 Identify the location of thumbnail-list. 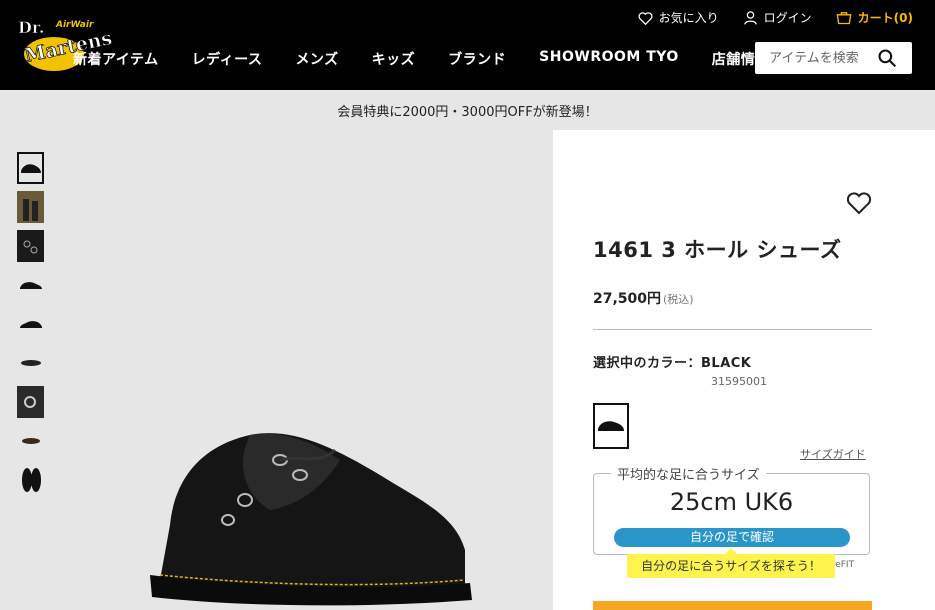
(30, 327).